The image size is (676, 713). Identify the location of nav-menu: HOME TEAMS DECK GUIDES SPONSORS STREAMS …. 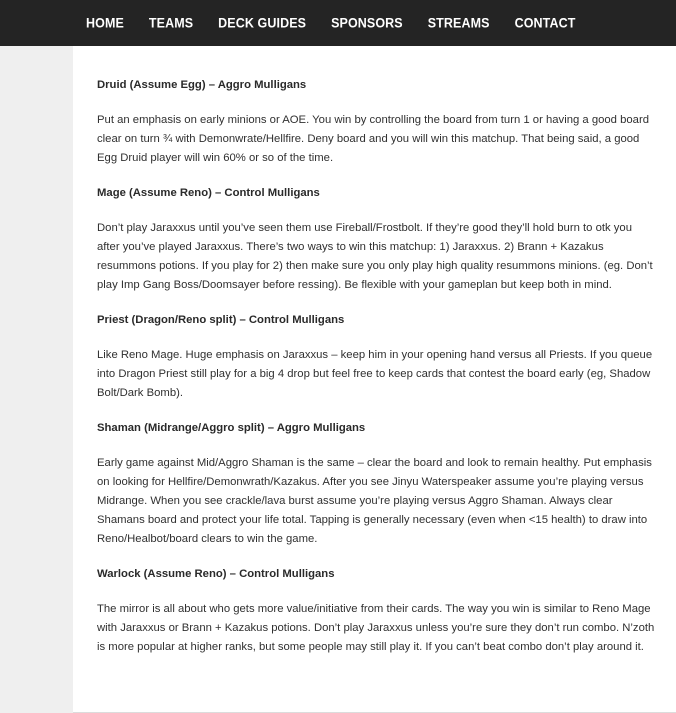
(338, 23).